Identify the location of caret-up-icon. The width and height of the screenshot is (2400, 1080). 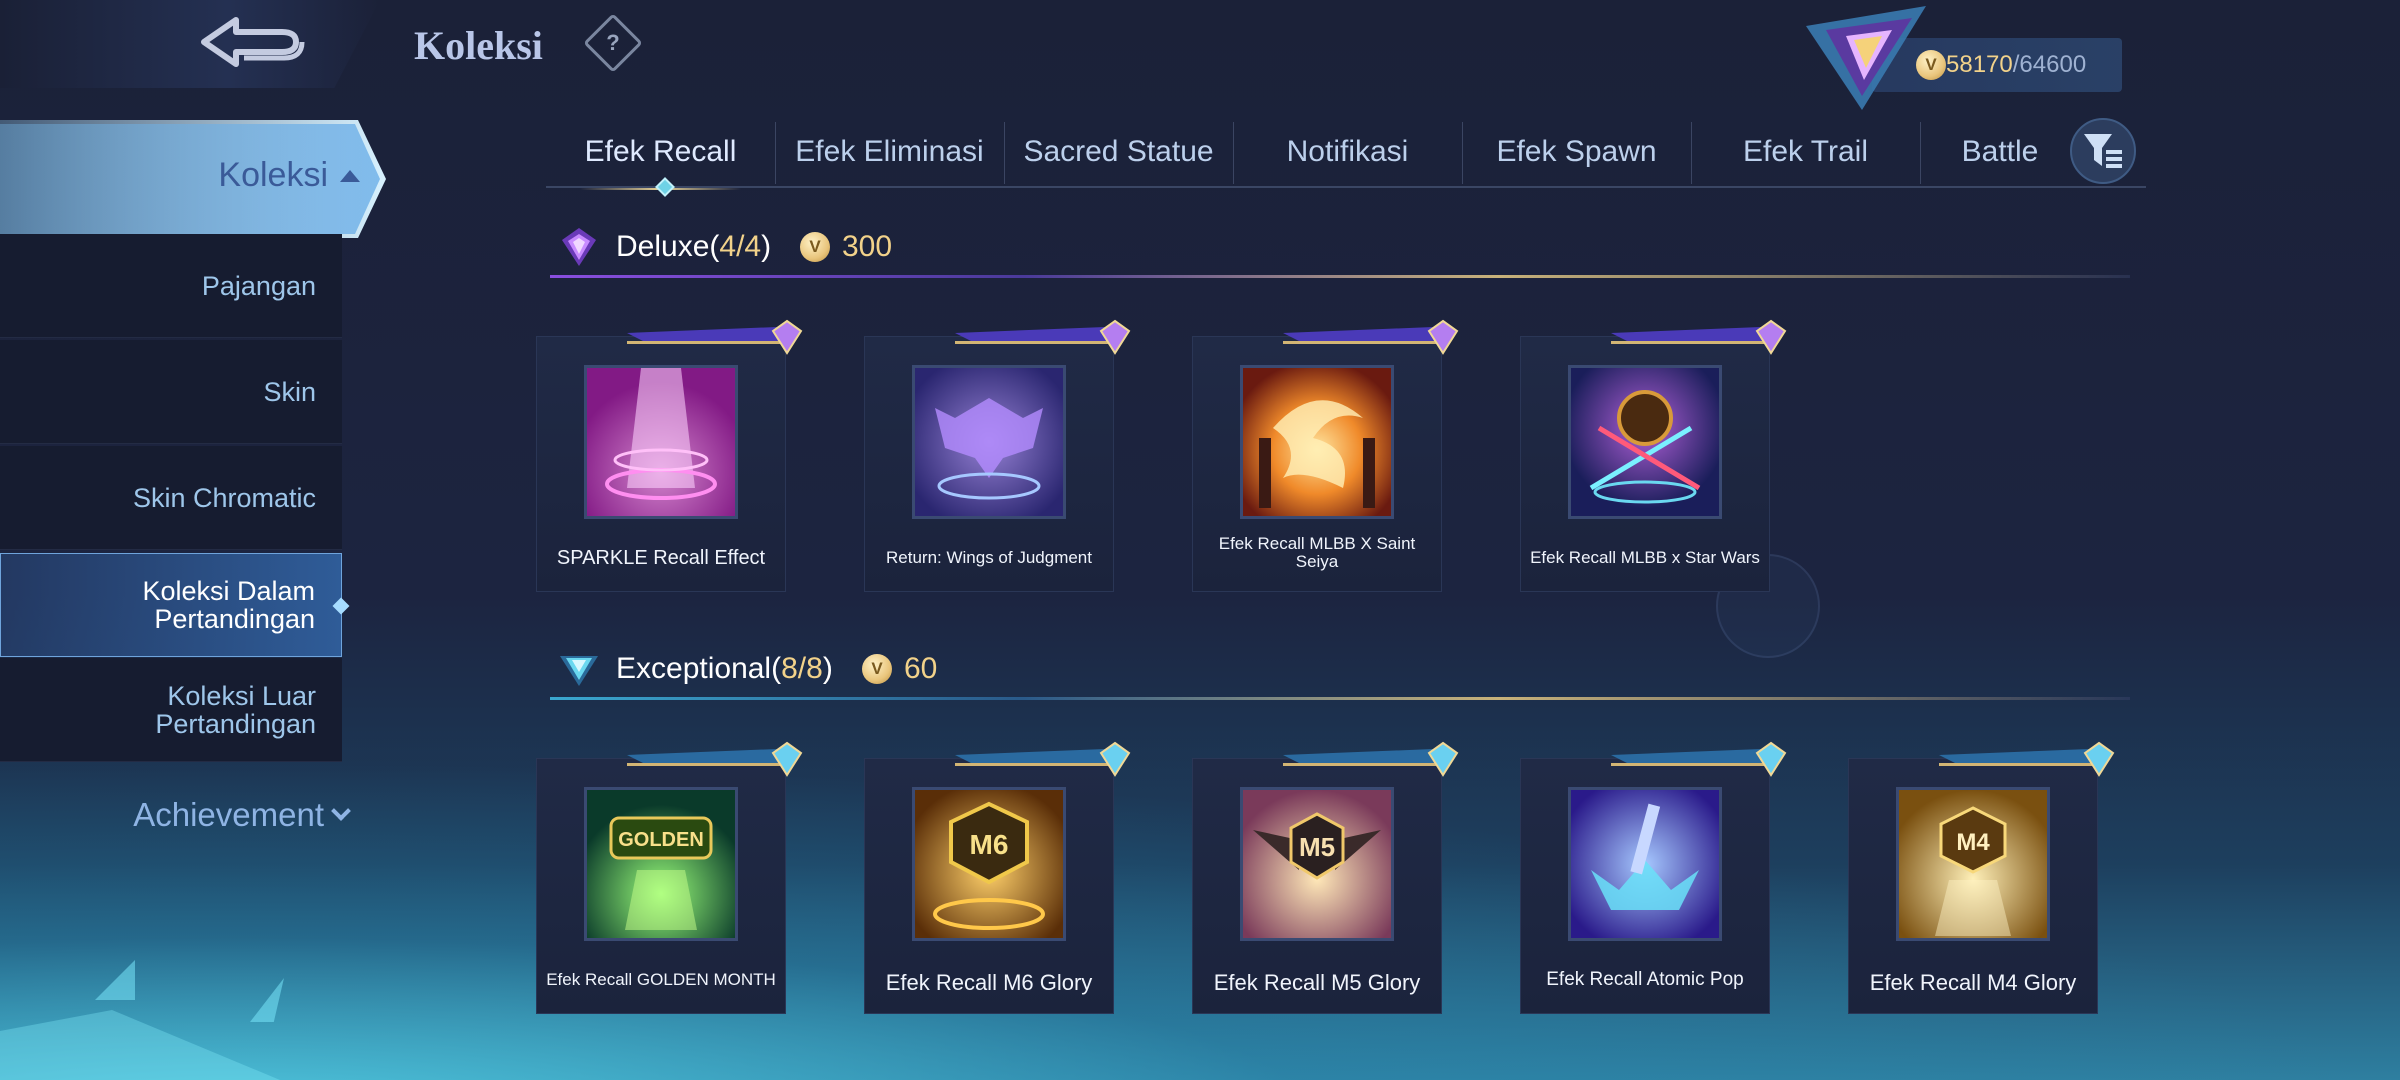
(350, 175).